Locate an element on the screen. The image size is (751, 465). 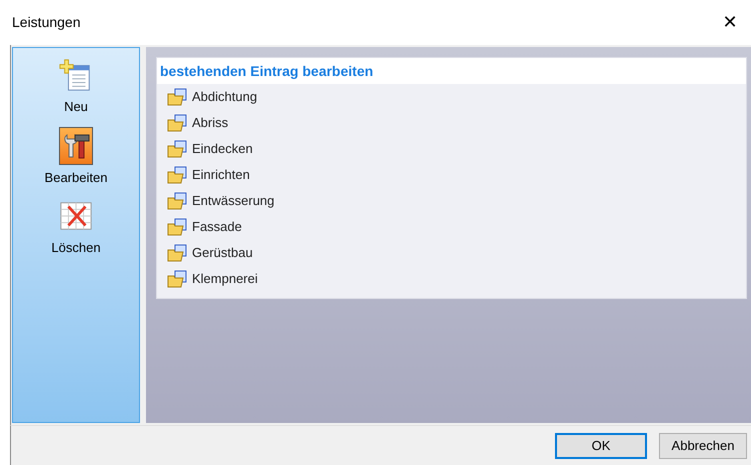
toolbar-button: Löschen is located at coordinates (76, 230).